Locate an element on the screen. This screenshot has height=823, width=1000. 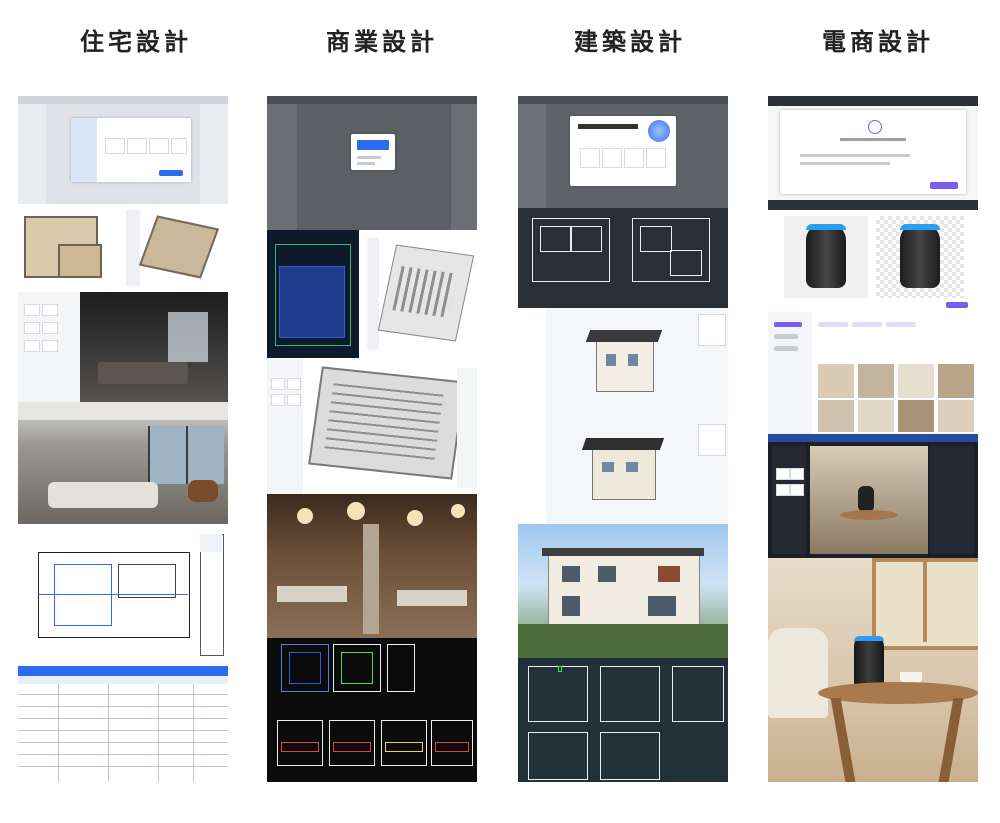
ecommerce-lifestyle-render is located at coordinates (873, 670).